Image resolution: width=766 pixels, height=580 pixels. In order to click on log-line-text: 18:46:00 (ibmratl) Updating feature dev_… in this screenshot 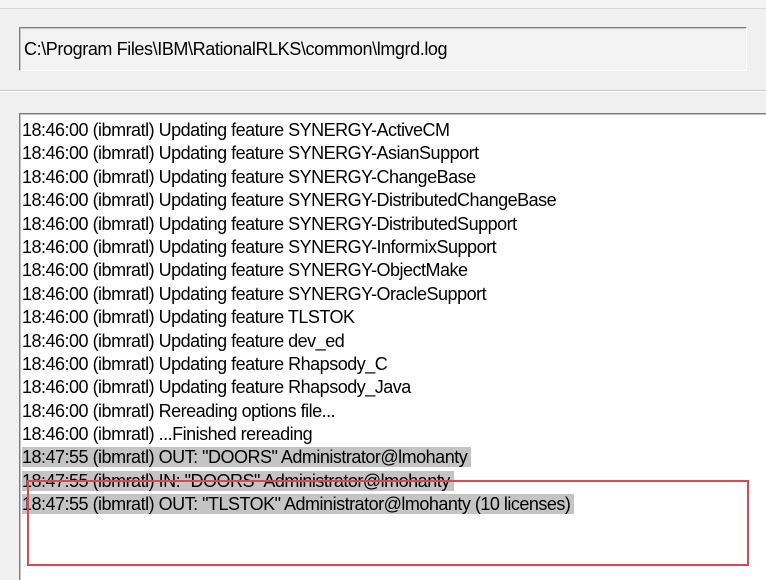, I will do `click(183, 340)`.